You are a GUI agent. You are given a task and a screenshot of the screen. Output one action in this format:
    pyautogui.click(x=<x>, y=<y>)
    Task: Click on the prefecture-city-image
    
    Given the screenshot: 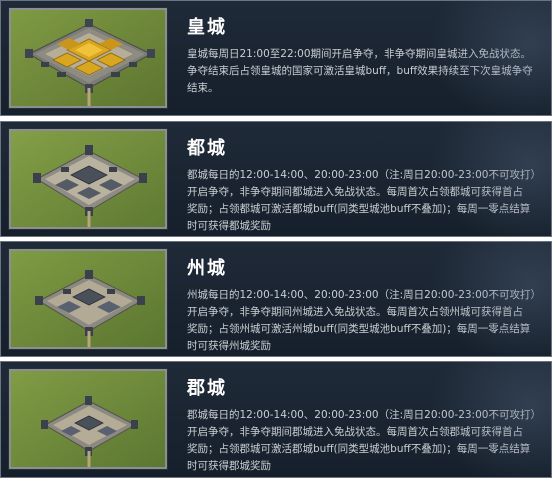 What is the action you would take?
    pyautogui.click(x=88, y=299)
    